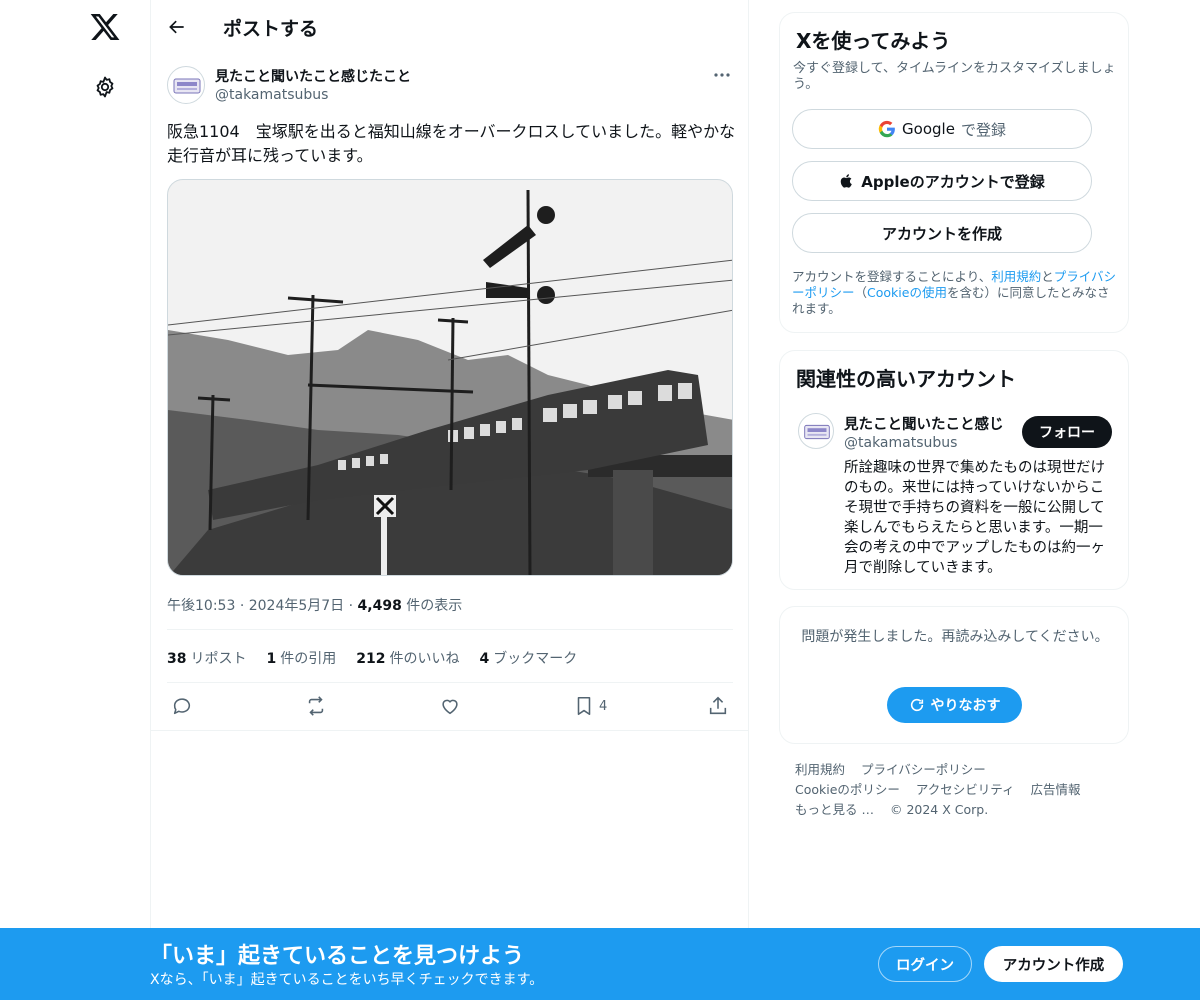  I want to click on like-heart-icon, so click(450, 706).